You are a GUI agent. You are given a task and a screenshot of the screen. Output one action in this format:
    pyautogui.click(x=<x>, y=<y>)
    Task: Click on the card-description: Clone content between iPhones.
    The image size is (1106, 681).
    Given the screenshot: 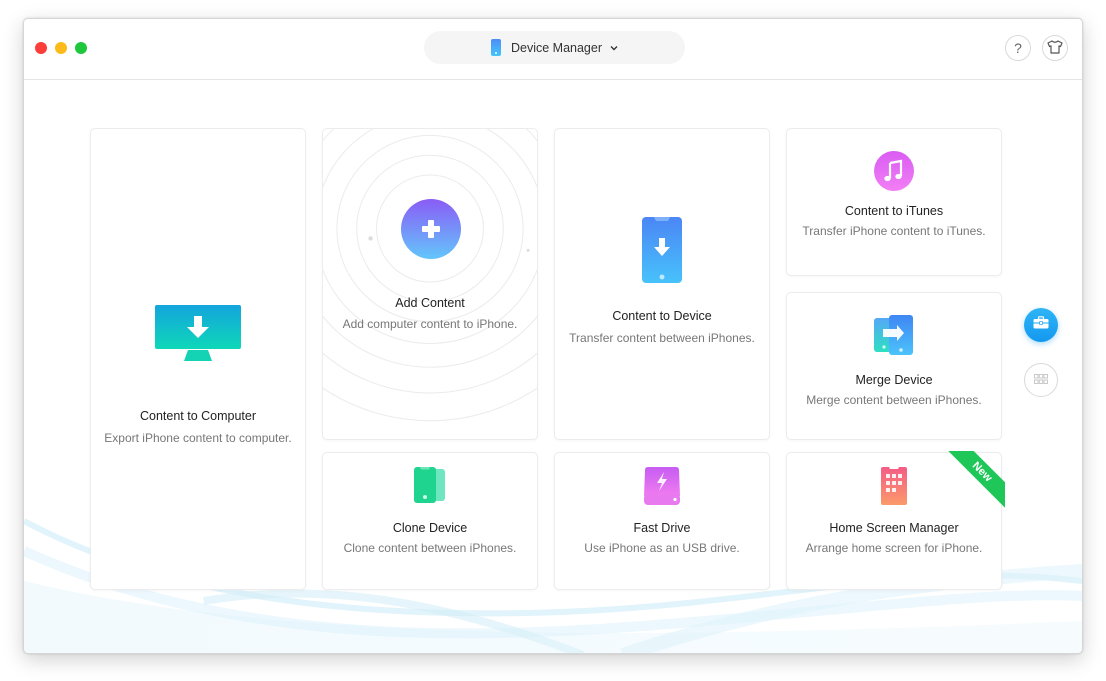 What is the action you would take?
    pyautogui.click(x=430, y=547)
    